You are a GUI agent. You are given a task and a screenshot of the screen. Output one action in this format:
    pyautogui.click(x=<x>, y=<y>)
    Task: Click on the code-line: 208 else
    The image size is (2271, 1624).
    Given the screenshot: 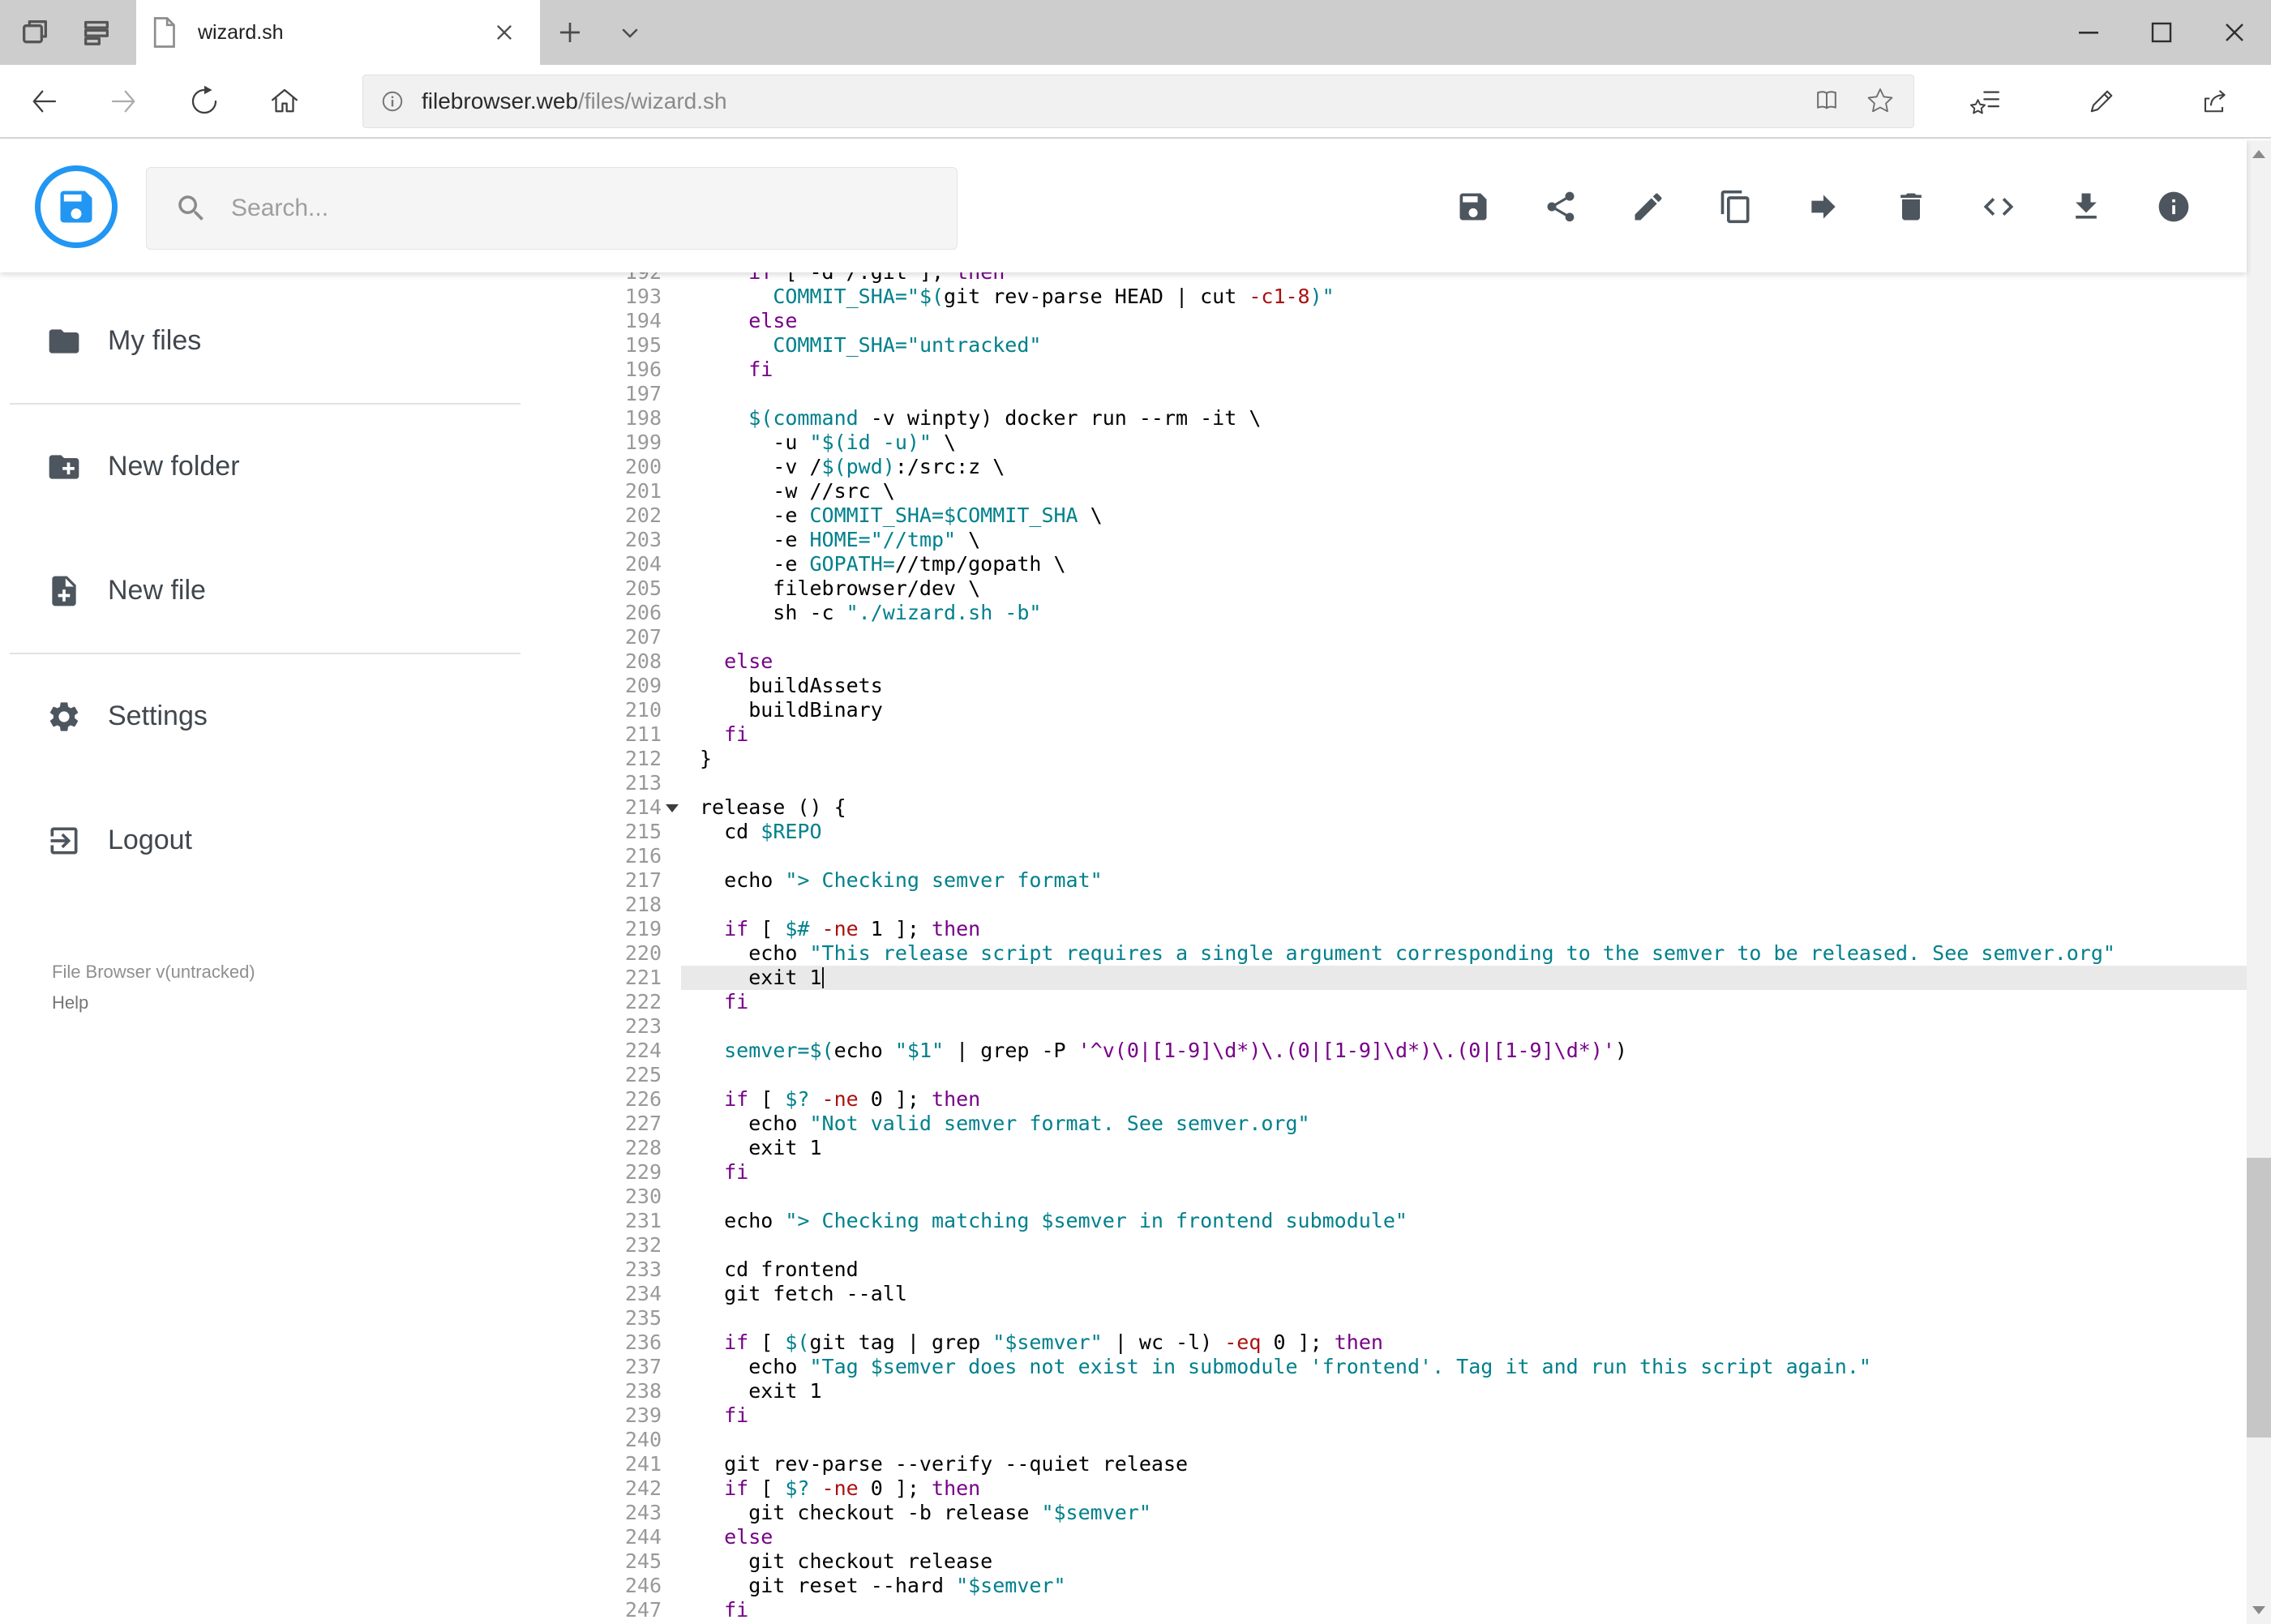 What is the action you would take?
    pyautogui.click(x=1393, y=662)
    